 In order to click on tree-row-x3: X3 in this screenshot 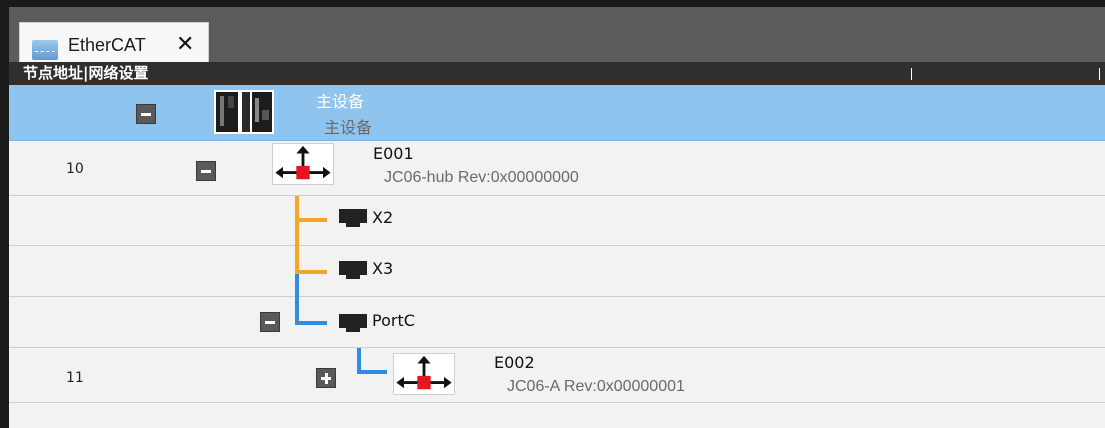, I will do `click(557, 271)`.